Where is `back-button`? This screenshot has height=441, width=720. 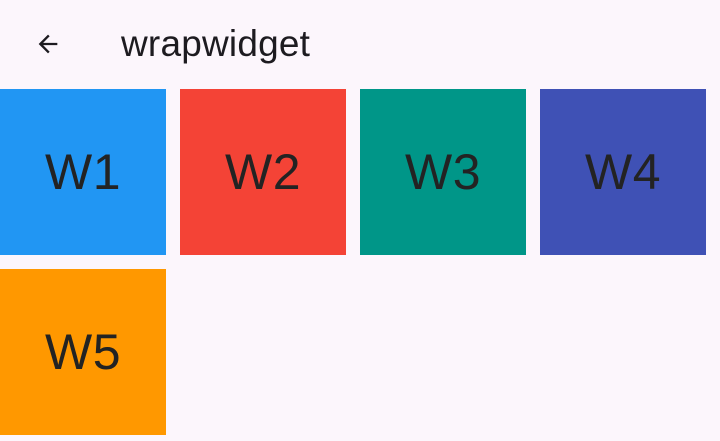 back-button is located at coordinates (48, 44).